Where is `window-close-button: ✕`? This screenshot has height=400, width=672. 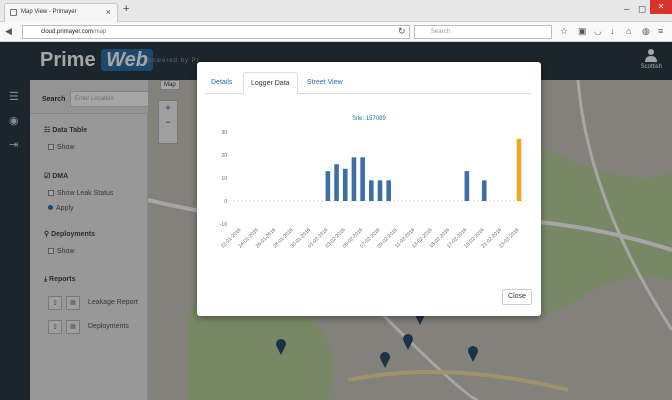
window-close-button: ✕ is located at coordinates (661, 7).